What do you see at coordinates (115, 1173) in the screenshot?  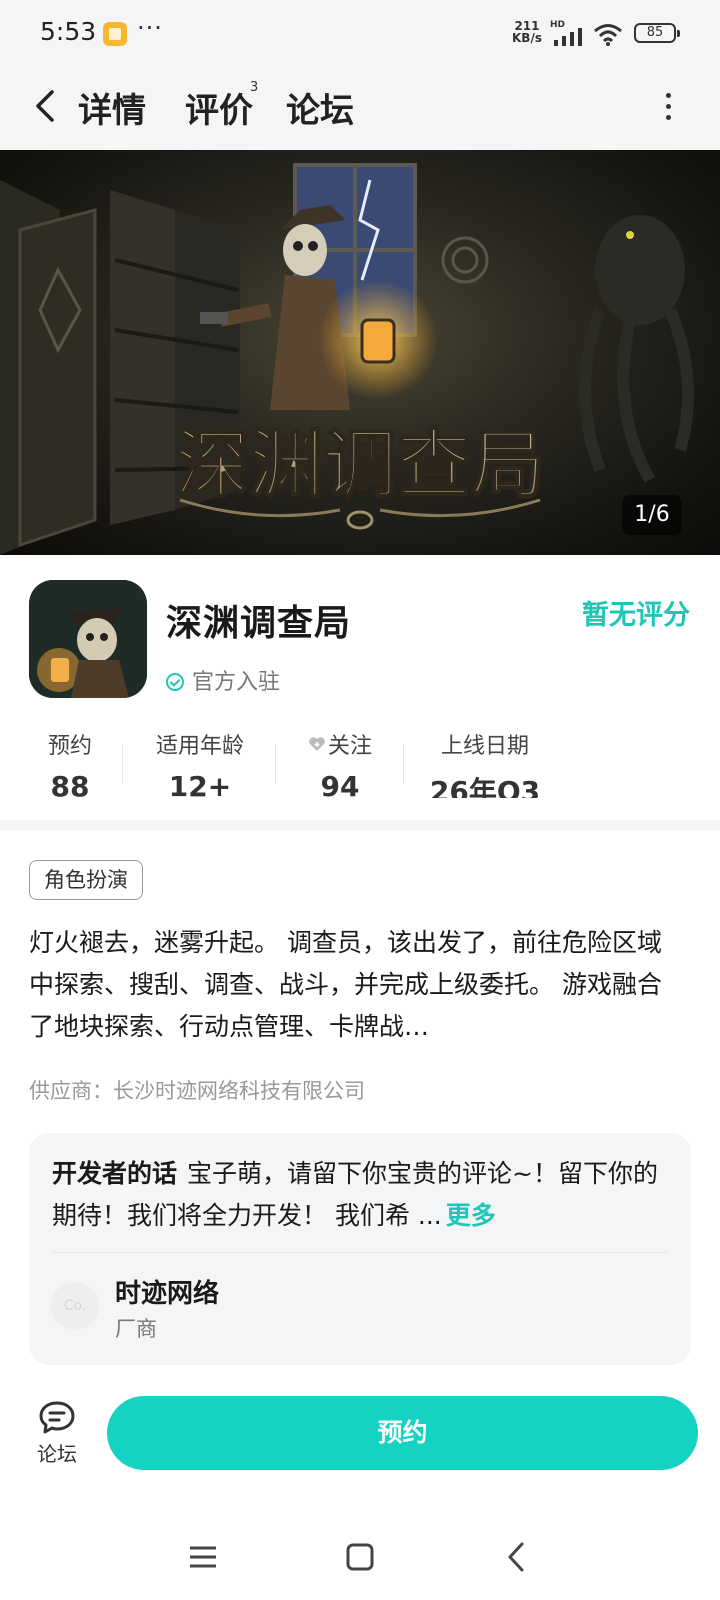 I see `developer-message-label: 开发者的话` at bounding box center [115, 1173].